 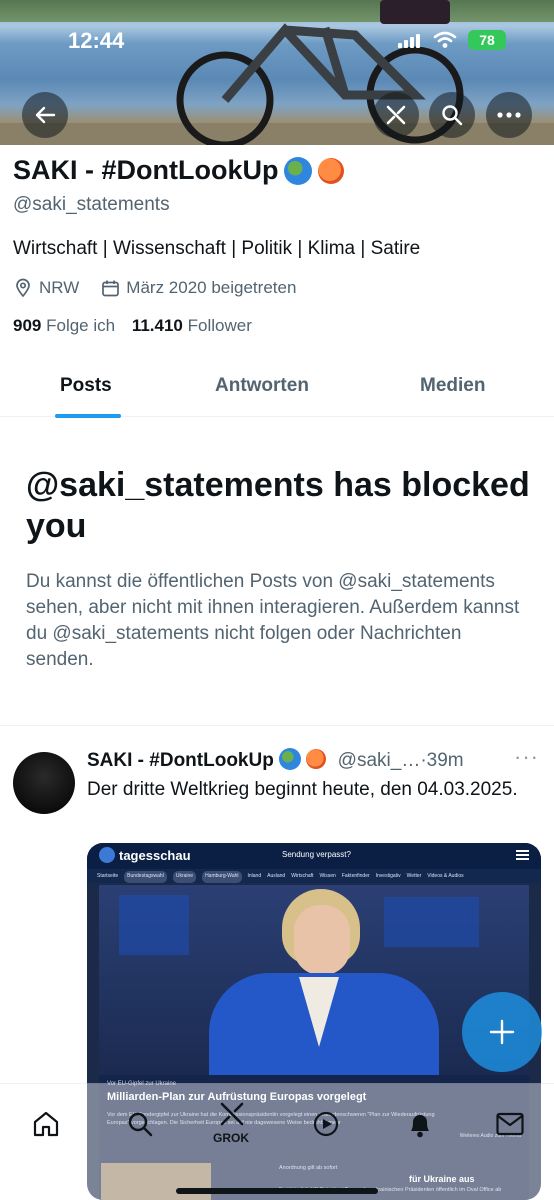 I want to click on tab-media: Medien, so click(x=452, y=386).